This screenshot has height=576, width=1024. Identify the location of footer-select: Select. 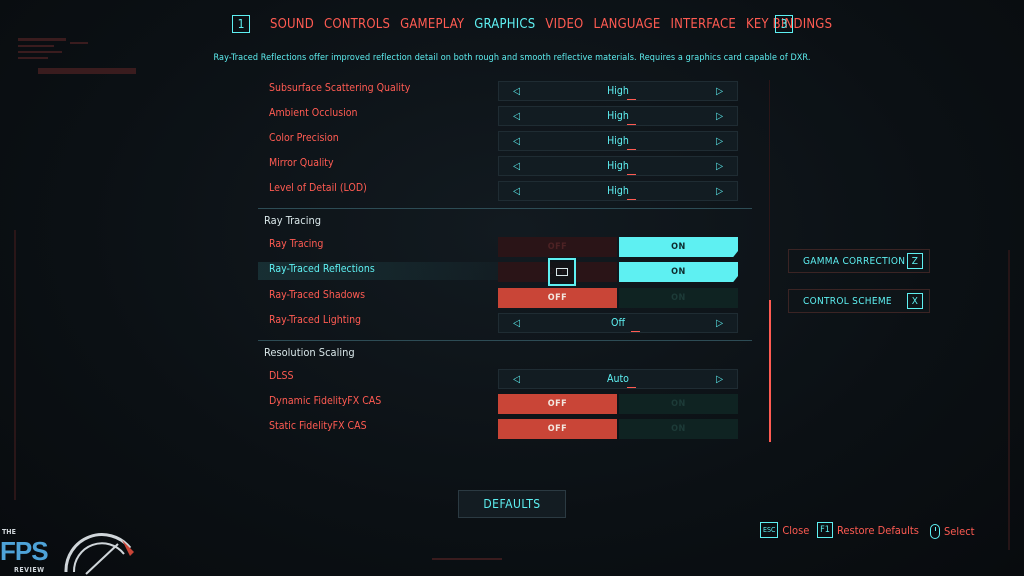
(952, 531).